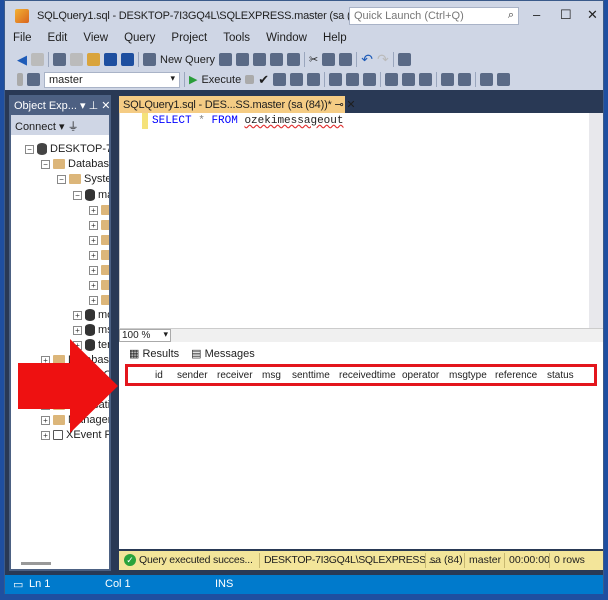  Describe the element at coordinates (192, 375) in the screenshot. I see `column-sender: sender` at that location.